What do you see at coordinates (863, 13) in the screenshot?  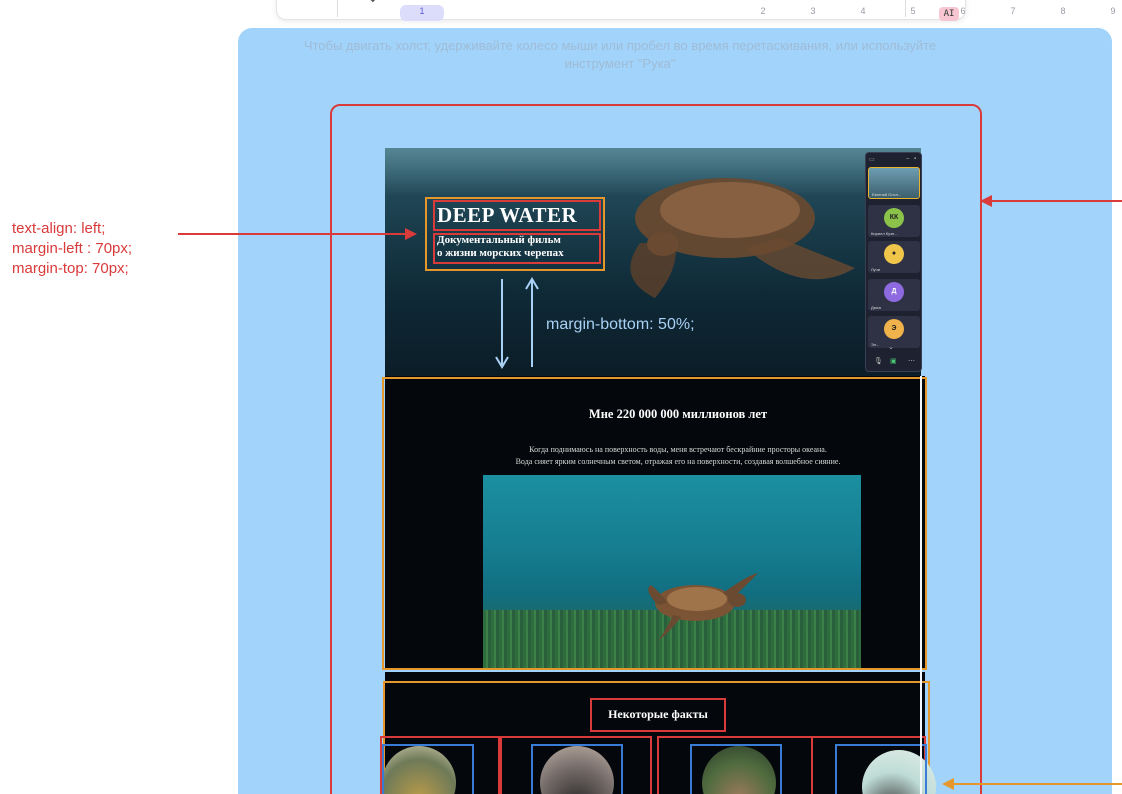 I see `tool-4: 4` at bounding box center [863, 13].